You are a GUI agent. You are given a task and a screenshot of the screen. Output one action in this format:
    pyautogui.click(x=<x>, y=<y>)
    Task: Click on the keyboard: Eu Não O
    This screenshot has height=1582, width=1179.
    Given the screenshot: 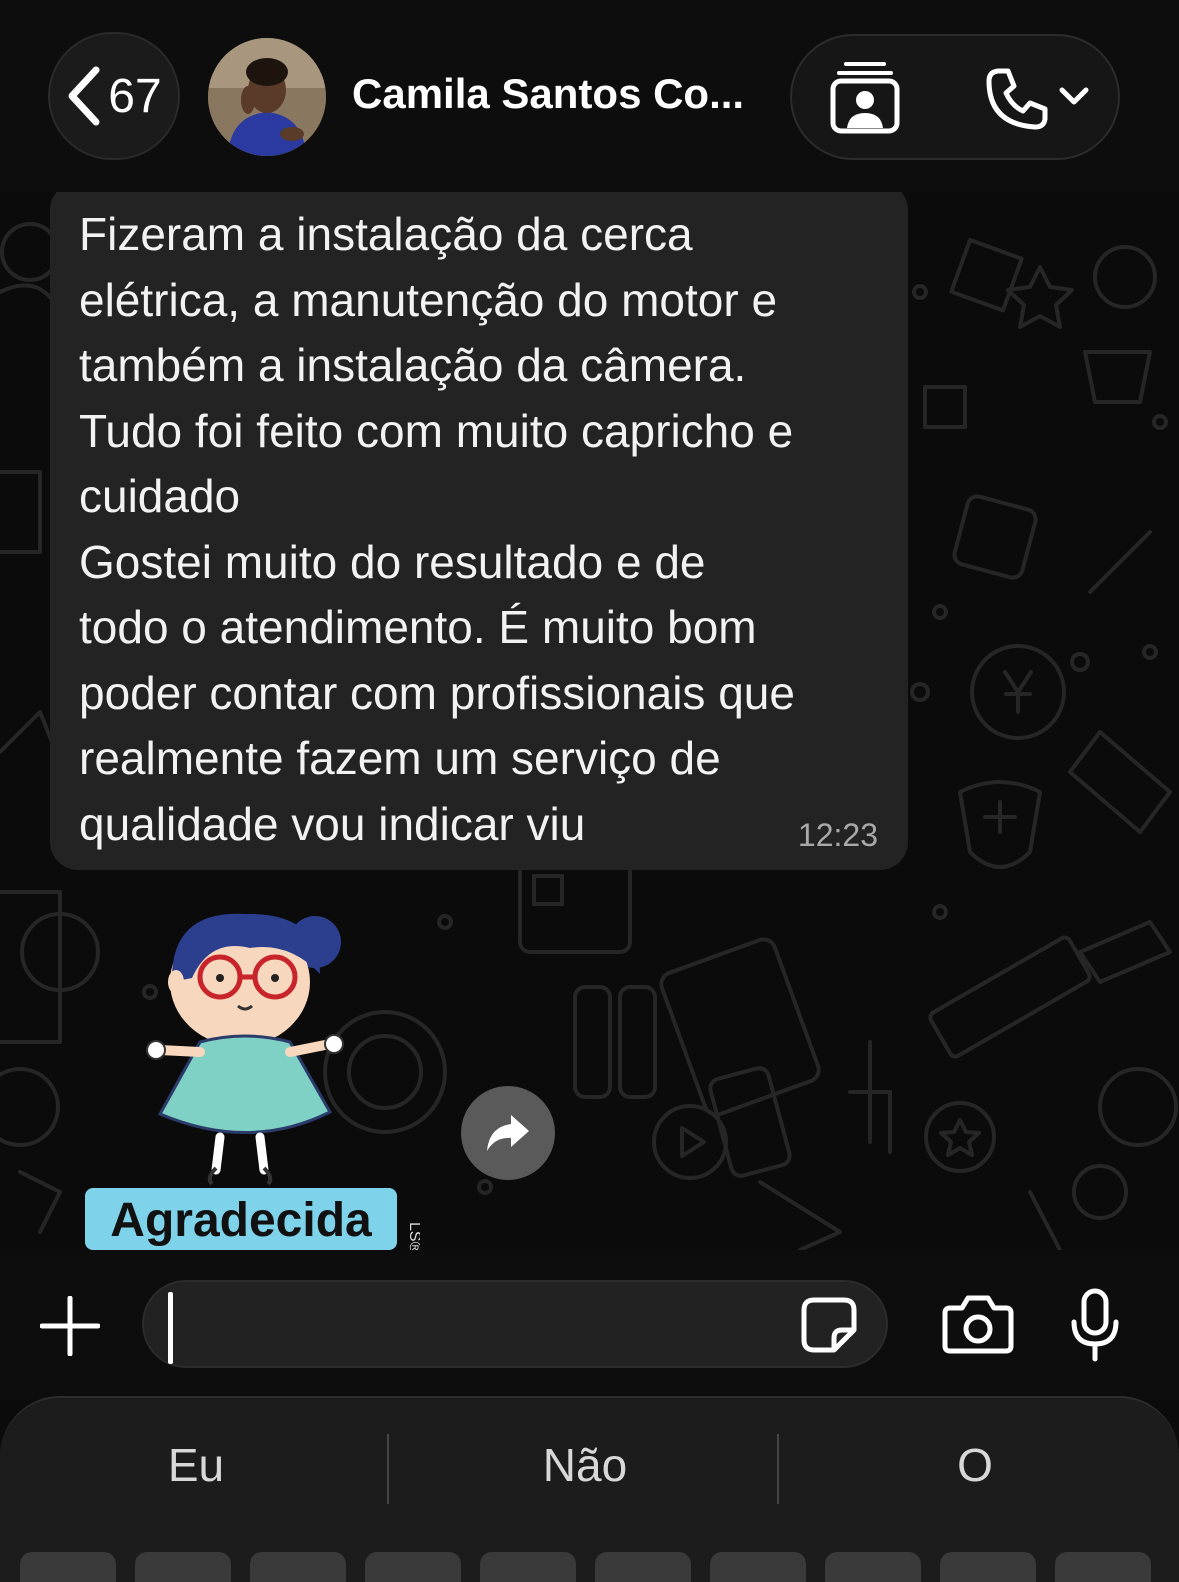 What is the action you would take?
    pyautogui.click(x=589, y=1489)
    